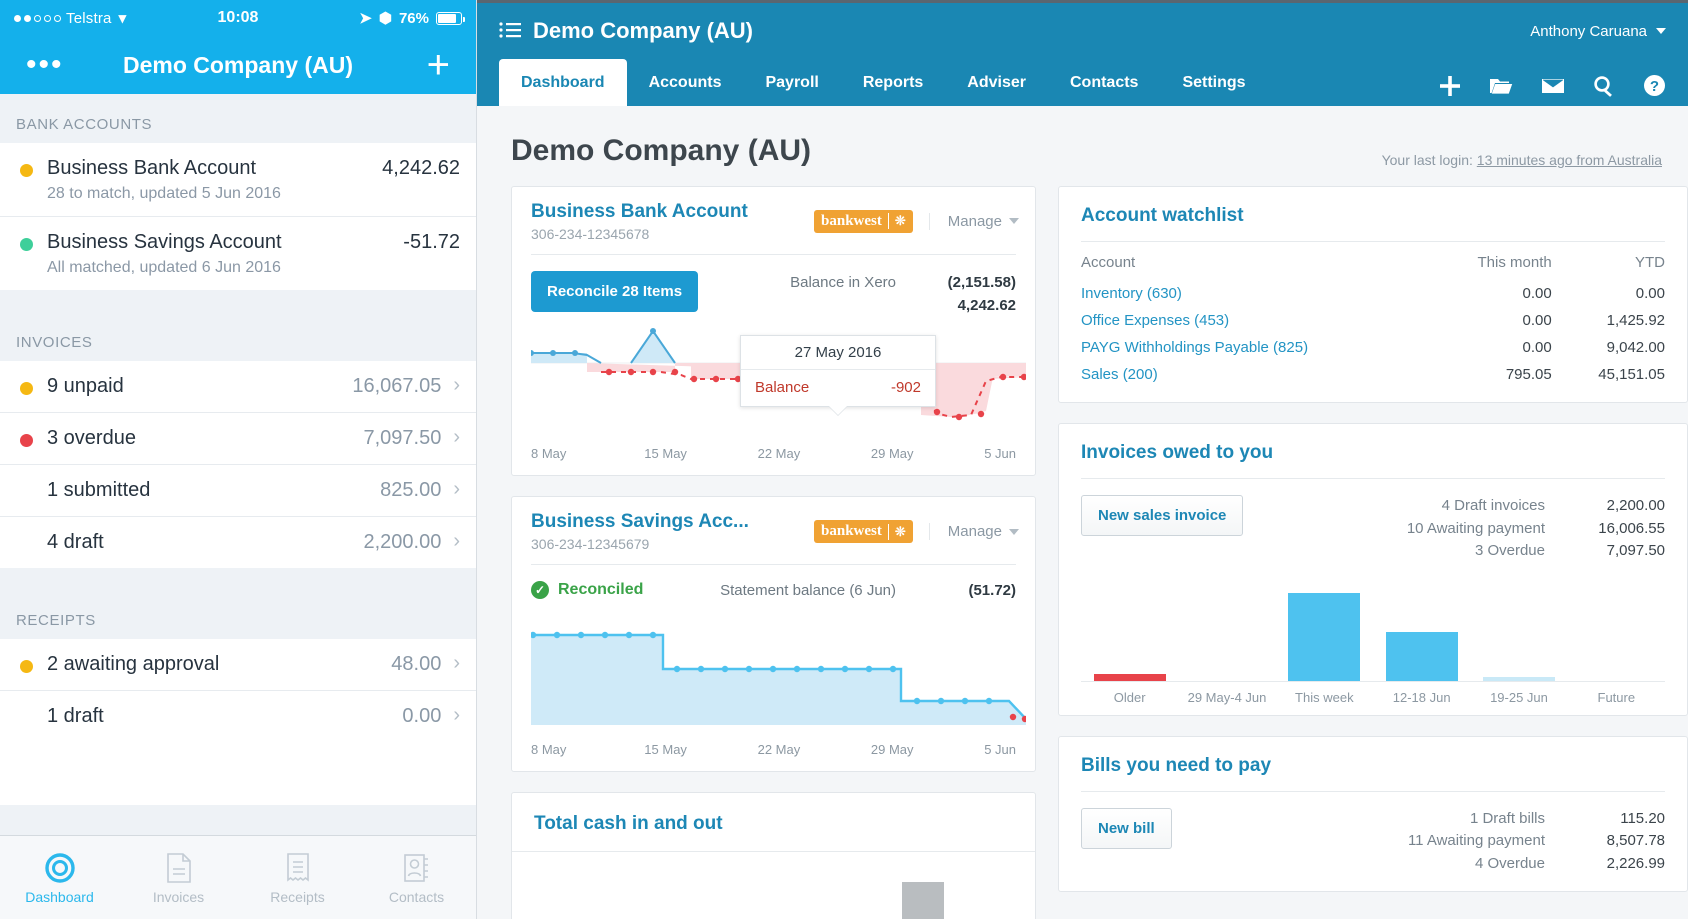 The width and height of the screenshot is (1688, 919). I want to click on mobile-list-item: 1 submitted 825.00 ›, so click(238, 490).